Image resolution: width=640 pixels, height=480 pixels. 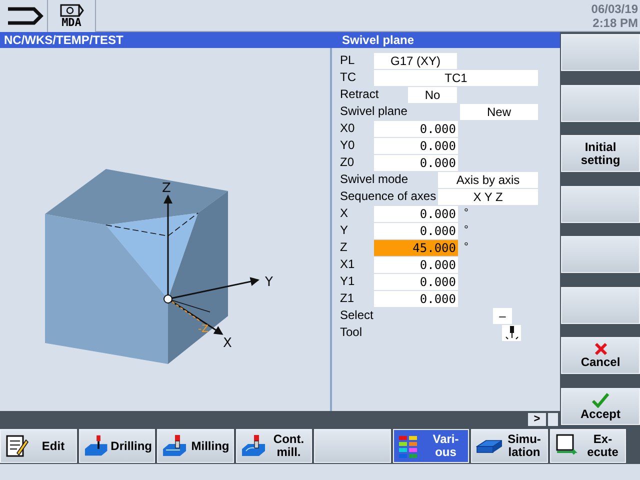 I want to click on axis-label: Y, so click(x=269, y=282).